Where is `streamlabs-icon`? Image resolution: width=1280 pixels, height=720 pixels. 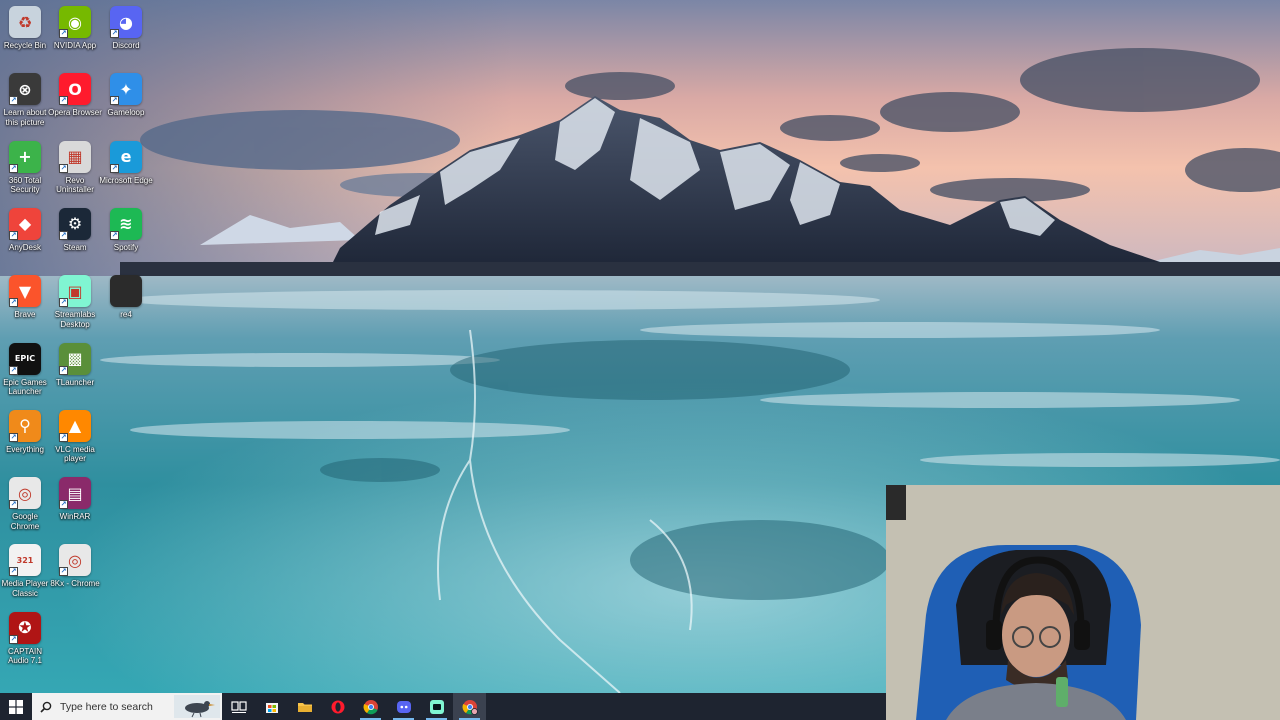 streamlabs-icon is located at coordinates (436, 706).